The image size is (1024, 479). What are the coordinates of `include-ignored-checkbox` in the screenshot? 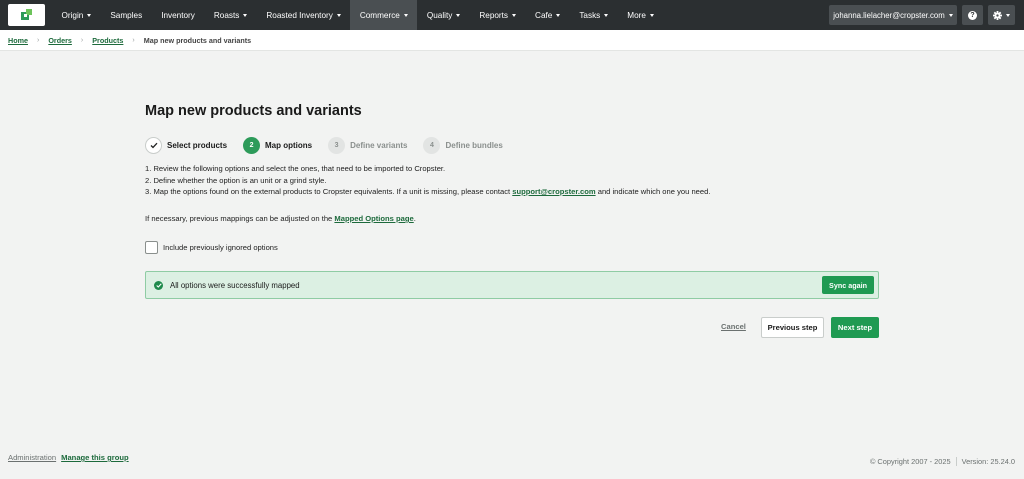 It's located at (151, 247).